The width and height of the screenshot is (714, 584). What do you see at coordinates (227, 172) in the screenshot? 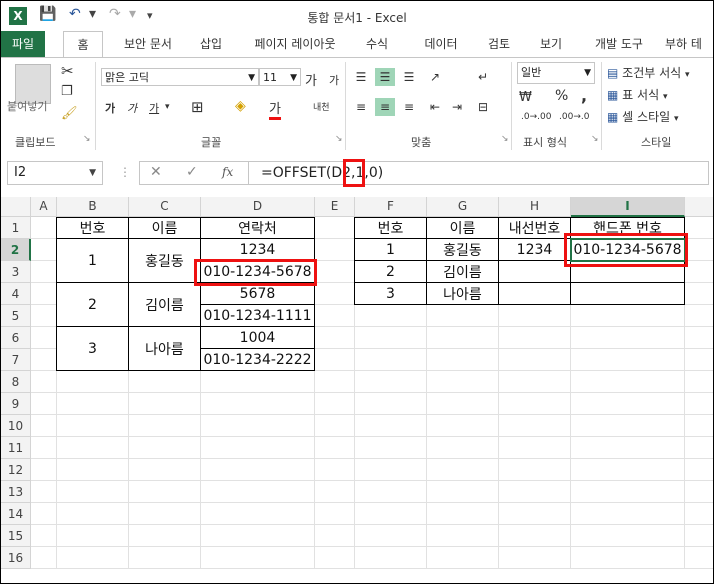
I see `insert-function-icon: fx` at bounding box center [227, 172].